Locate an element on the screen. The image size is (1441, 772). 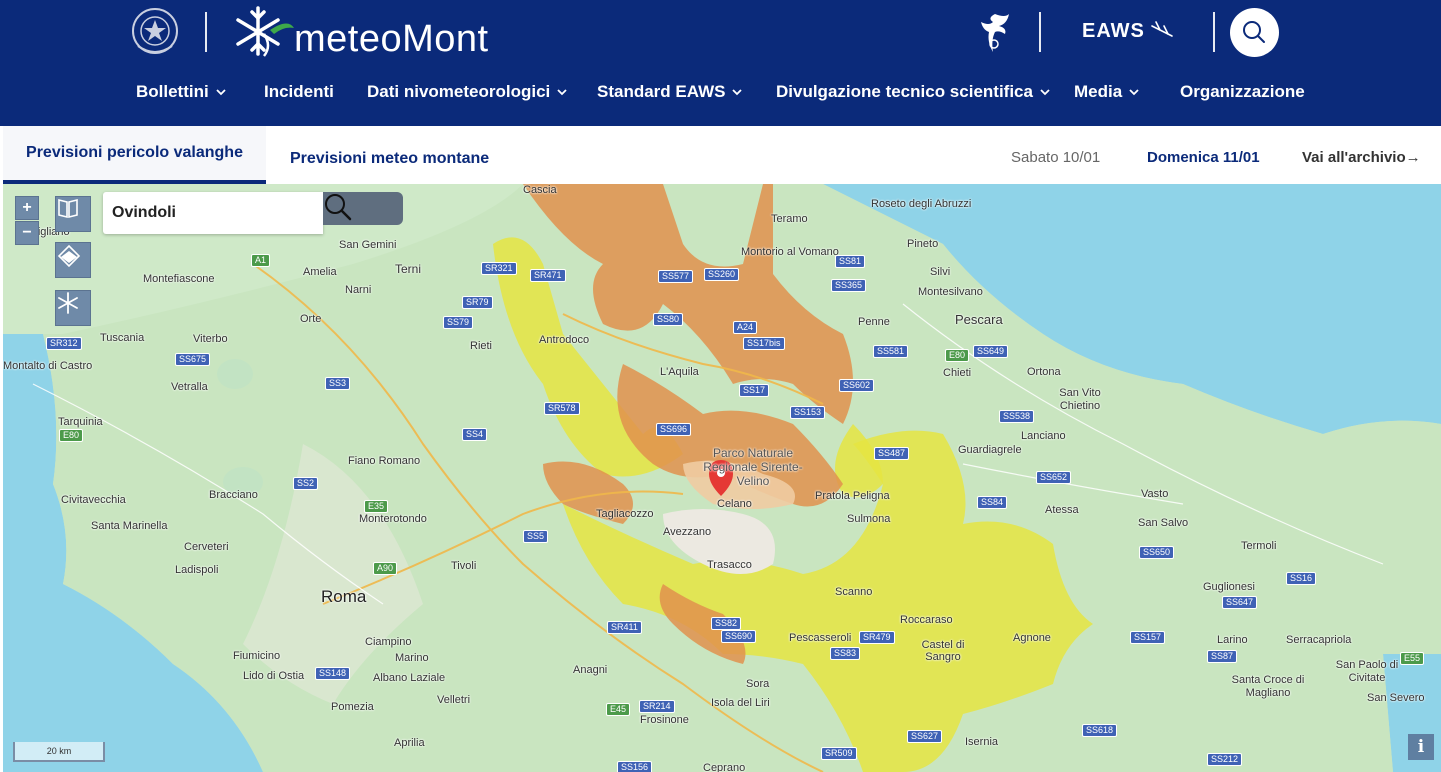
place-label: Montorio al Vomano is located at coordinates (790, 252).